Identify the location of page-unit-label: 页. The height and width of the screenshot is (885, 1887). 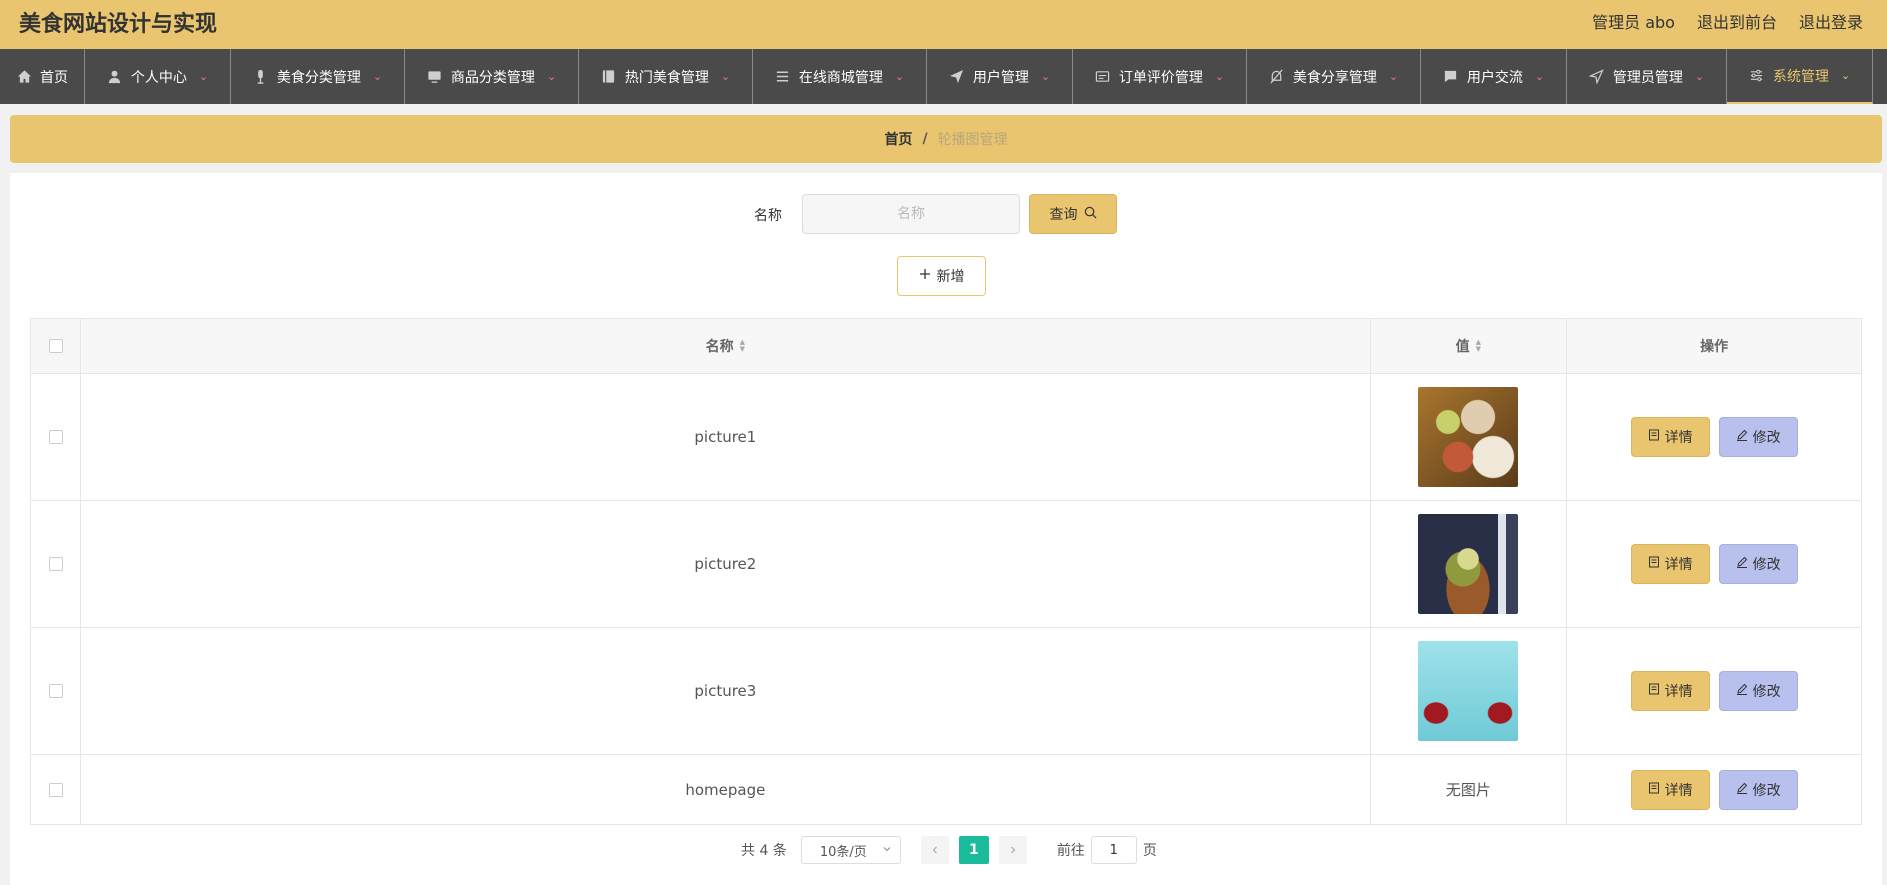
(1149, 851).